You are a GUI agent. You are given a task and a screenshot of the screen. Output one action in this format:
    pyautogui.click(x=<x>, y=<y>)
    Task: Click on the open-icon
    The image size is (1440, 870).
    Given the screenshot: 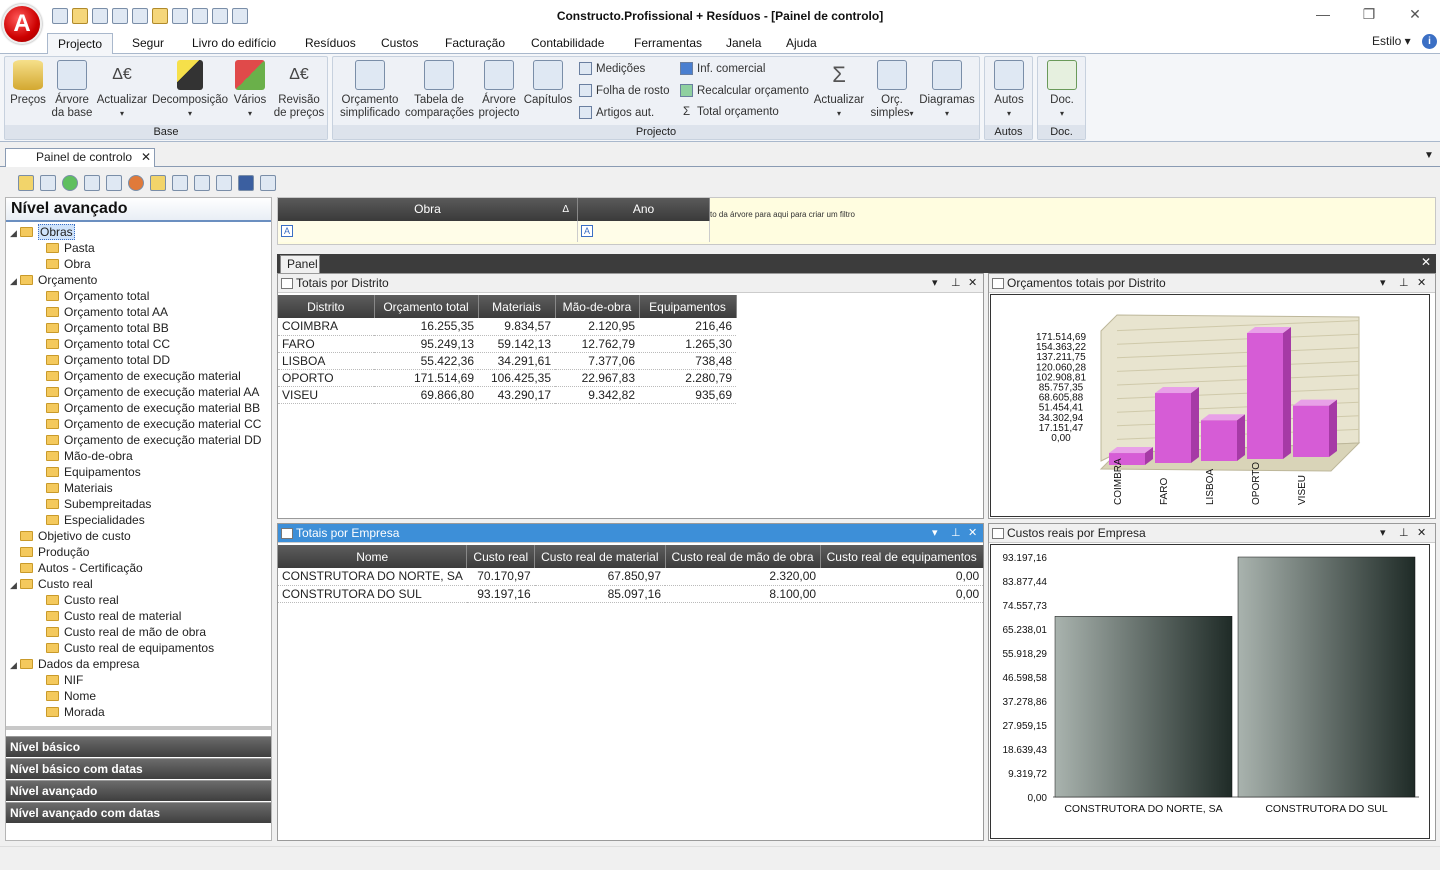 What is the action you would take?
    pyautogui.click(x=80, y=16)
    